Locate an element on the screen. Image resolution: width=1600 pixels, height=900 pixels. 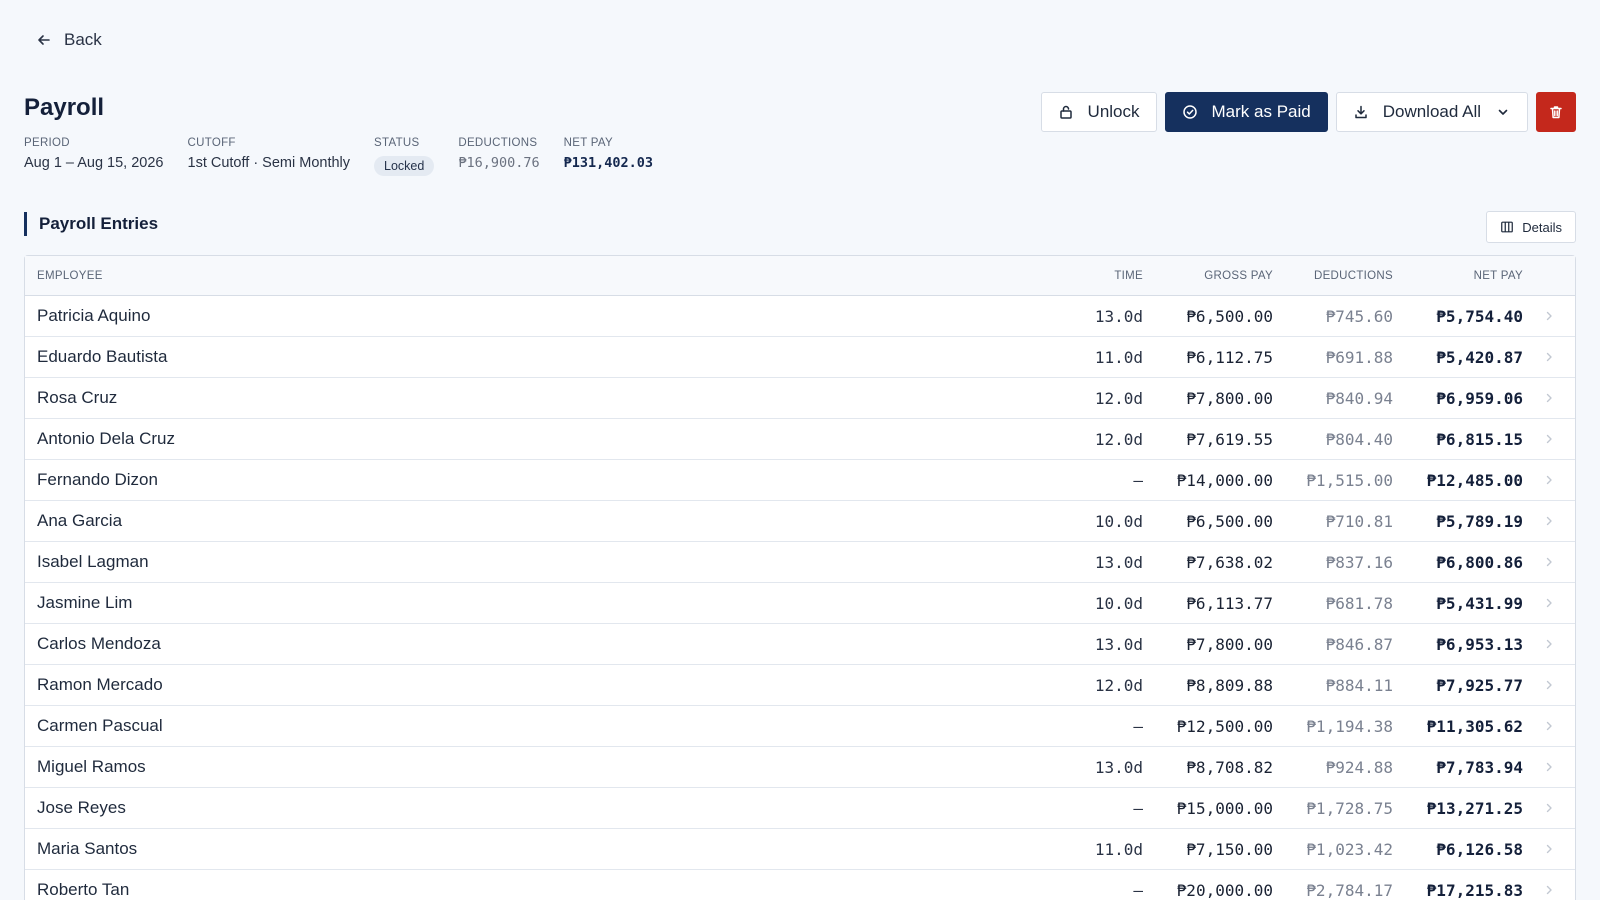
net-pay-cell: ₱6,815.15 is located at coordinates (1479, 439).